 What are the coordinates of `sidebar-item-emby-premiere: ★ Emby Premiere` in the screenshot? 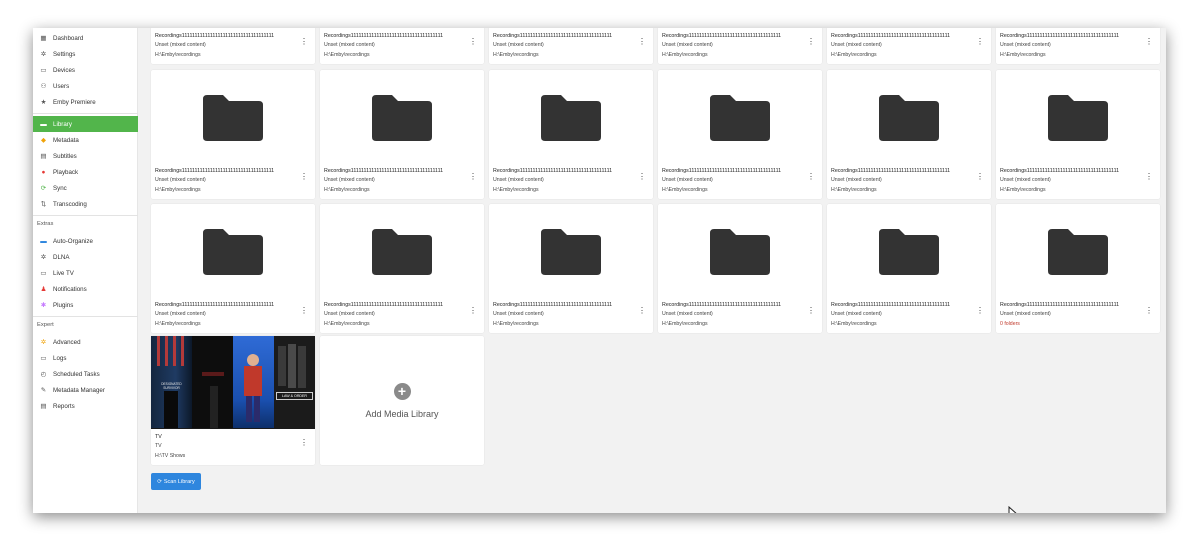 It's located at (85, 102).